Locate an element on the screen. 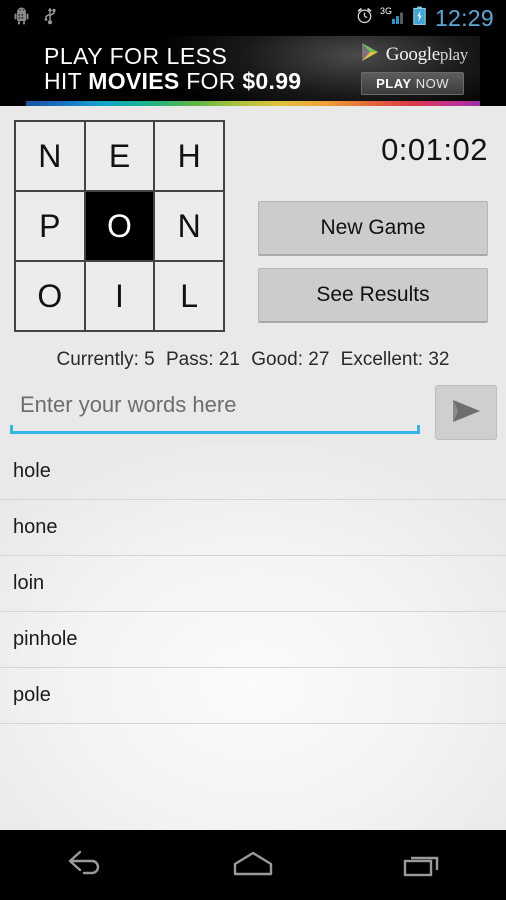 Image resolution: width=506 pixels, height=900 pixels. home-button is located at coordinates (253, 865).